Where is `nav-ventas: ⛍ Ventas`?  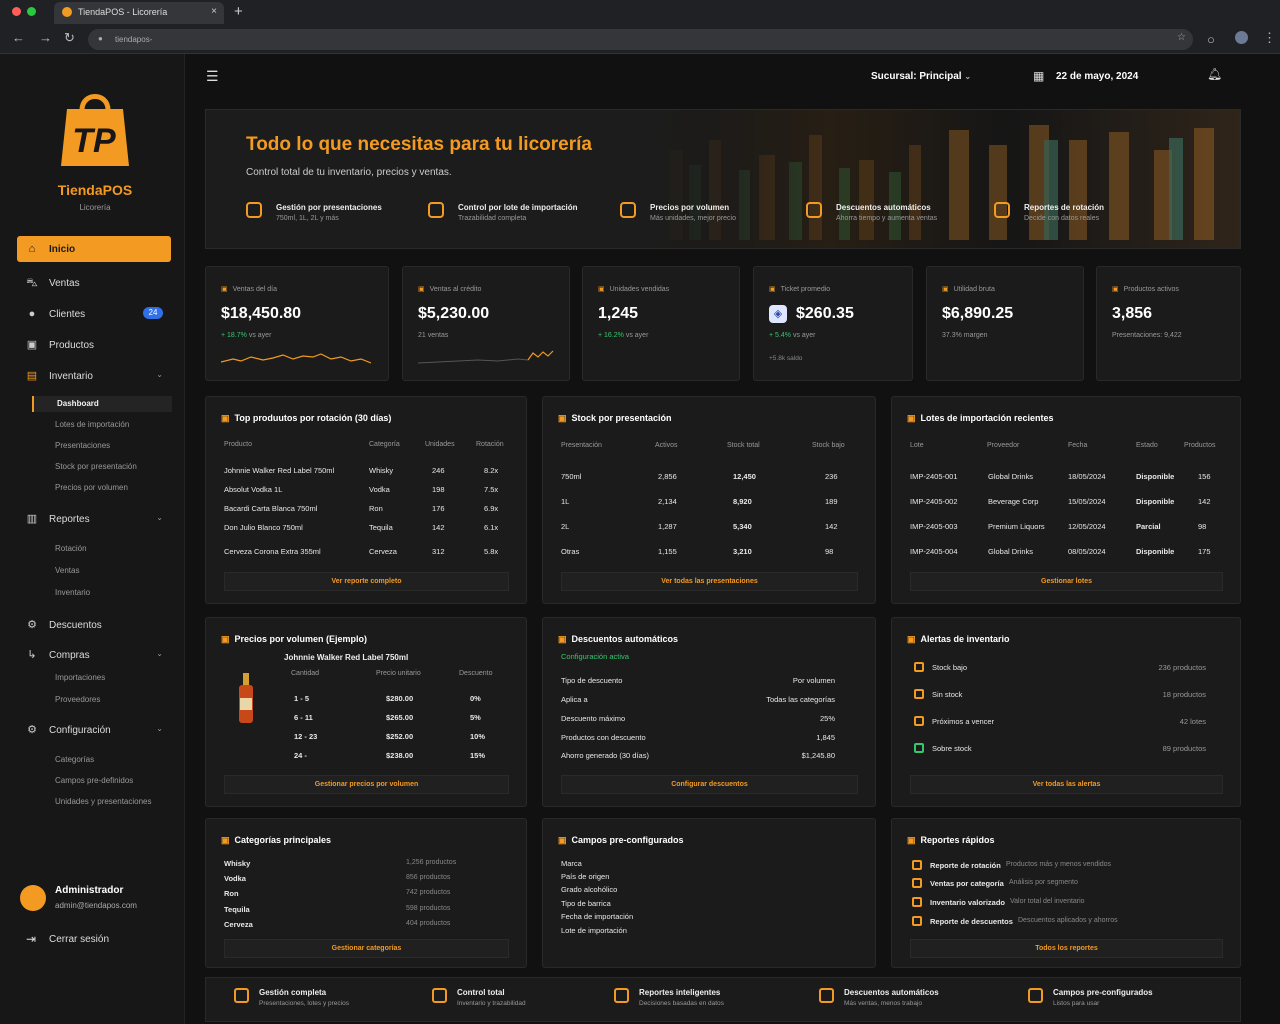
nav-ventas: ⛍ Ventas is located at coordinates (94, 283).